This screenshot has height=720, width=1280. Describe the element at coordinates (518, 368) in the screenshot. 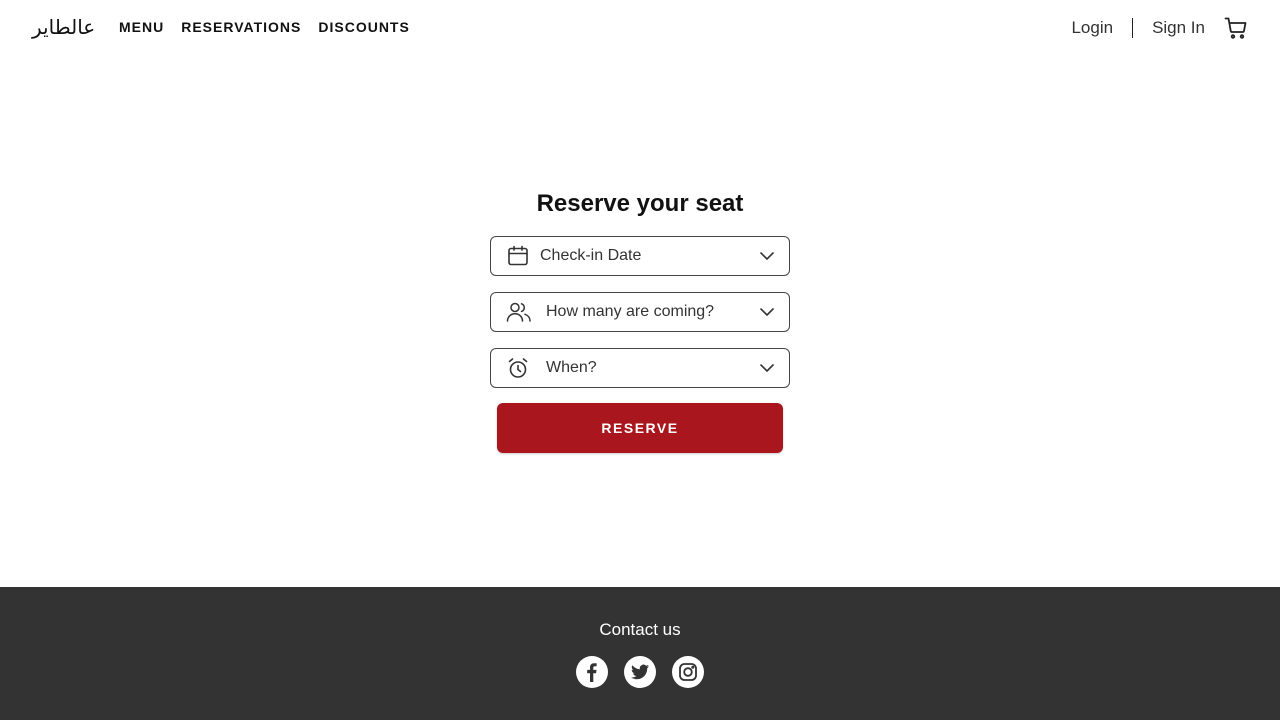

I see `alarm-clock-icon` at that location.